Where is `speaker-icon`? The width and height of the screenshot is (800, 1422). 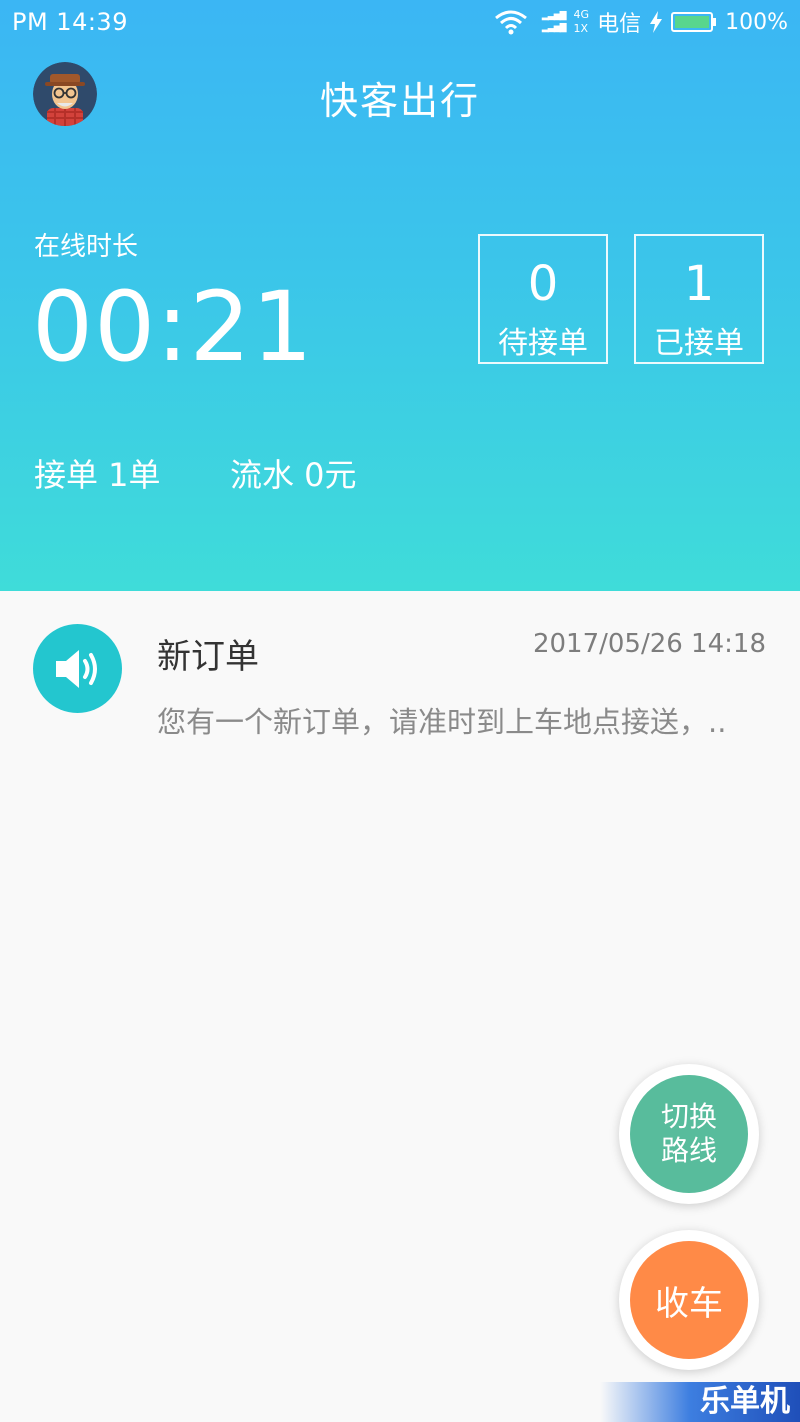
speaker-icon is located at coordinates (76, 669).